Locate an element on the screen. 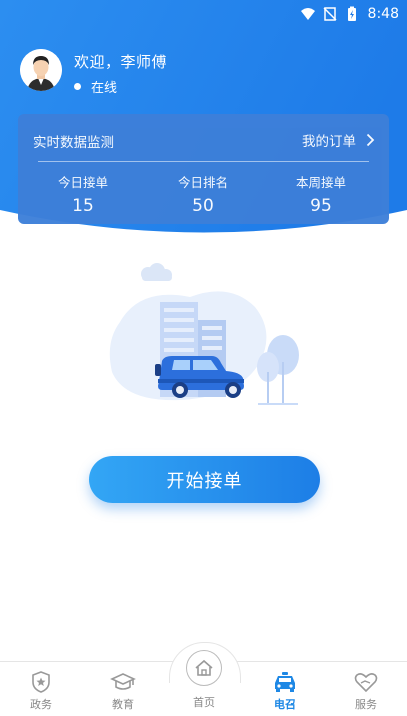  tab-gov: 政务 is located at coordinates (41, 691).